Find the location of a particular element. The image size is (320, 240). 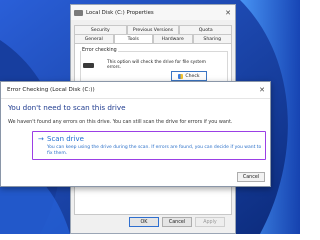

properties-button-bar: OK Cancel Apply is located at coordinates (177, 222).